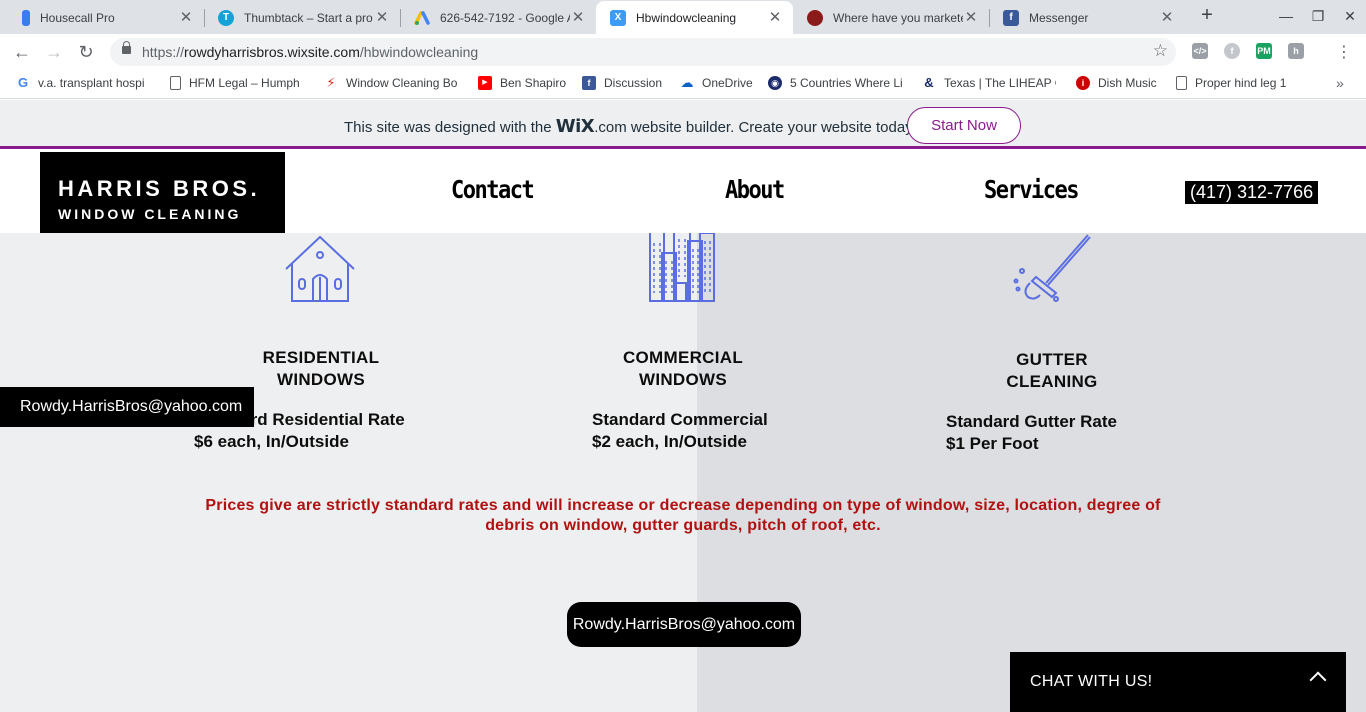 The image size is (1366, 712). What do you see at coordinates (485, 83) in the screenshot?
I see `youtube-icon: ▶` at bounding box center [485, 83].